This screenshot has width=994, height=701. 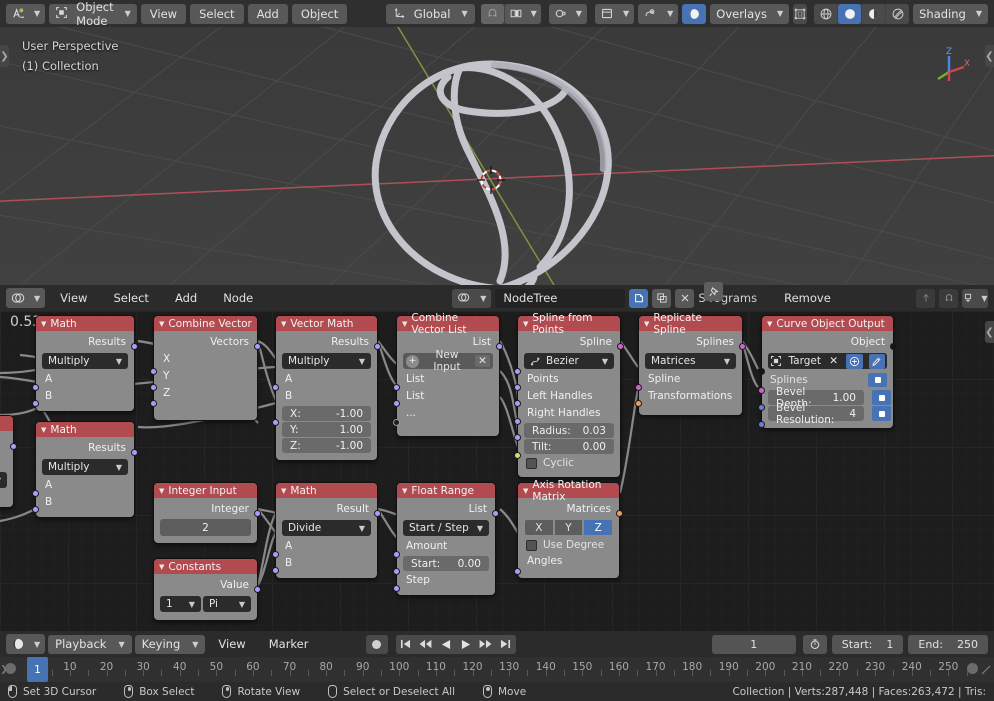 I want to click on node-header, so click(x=6, y=423).